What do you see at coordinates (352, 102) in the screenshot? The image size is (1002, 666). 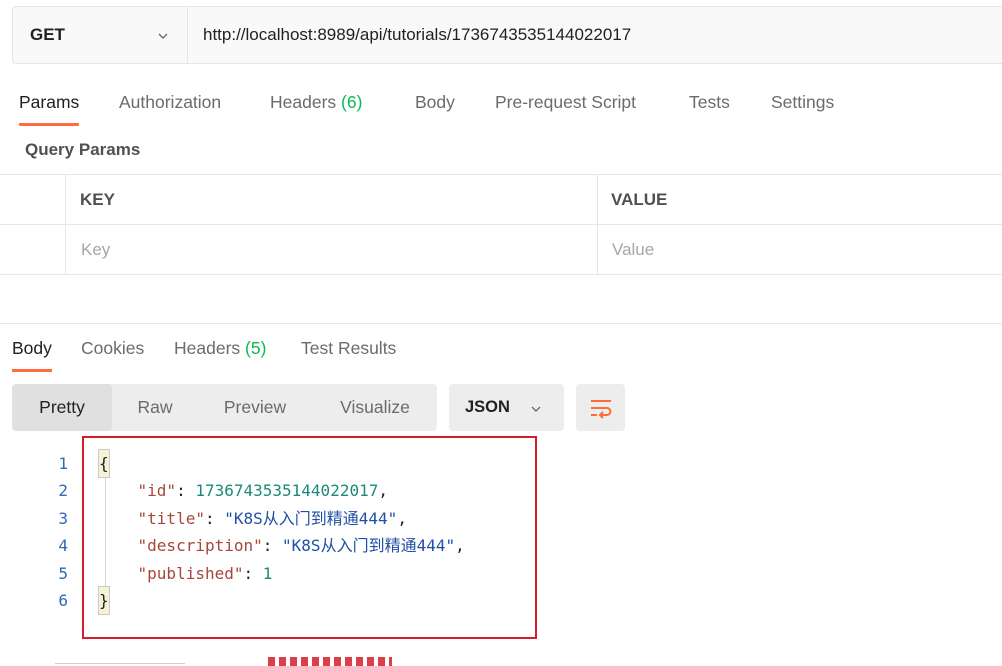 I see `tab-count: (6)` at bounding box center [352, 102].